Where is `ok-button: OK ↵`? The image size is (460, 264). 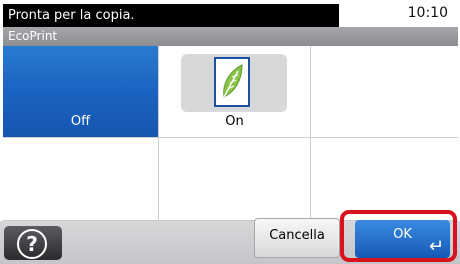
ok-button: OK ↵ is located at coordinates (402, 239).